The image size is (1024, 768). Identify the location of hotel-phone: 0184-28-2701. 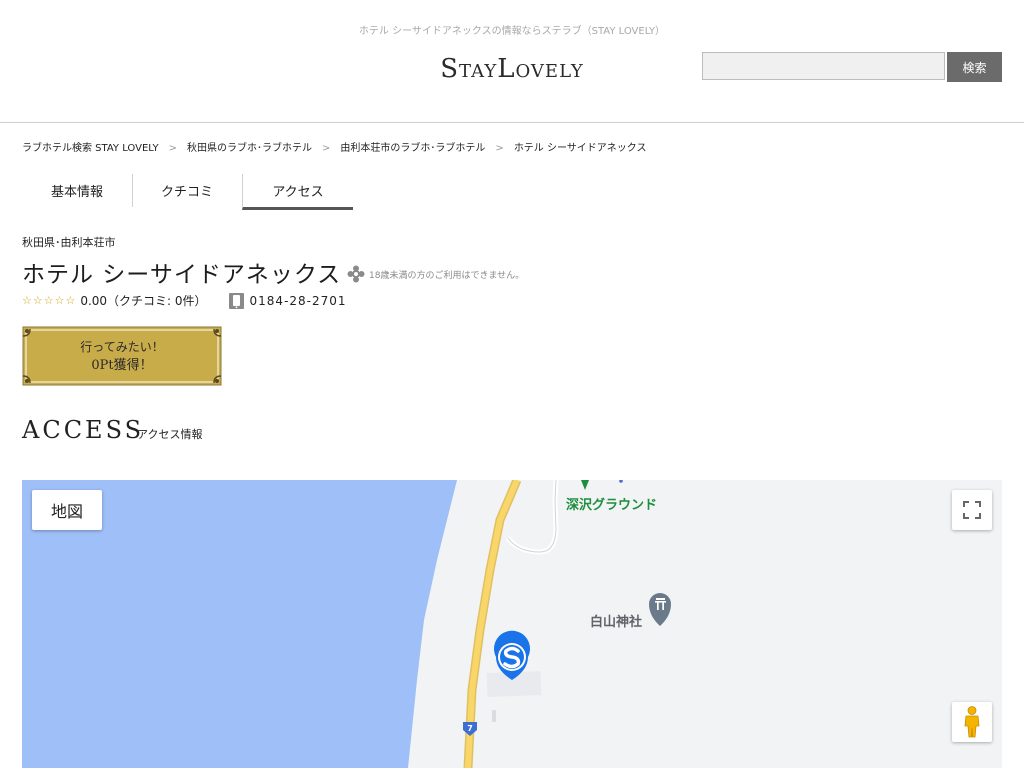
(298, 301).